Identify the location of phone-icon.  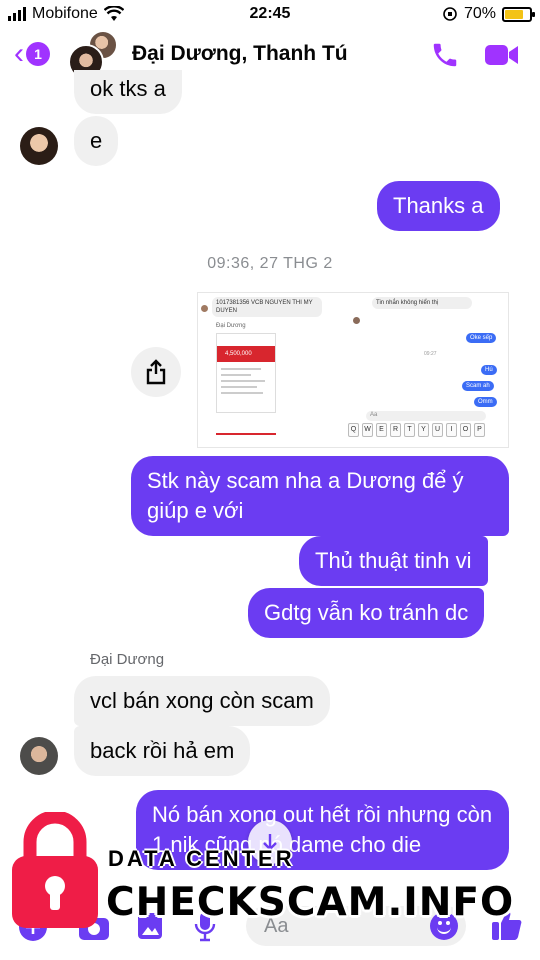
(445, 55).